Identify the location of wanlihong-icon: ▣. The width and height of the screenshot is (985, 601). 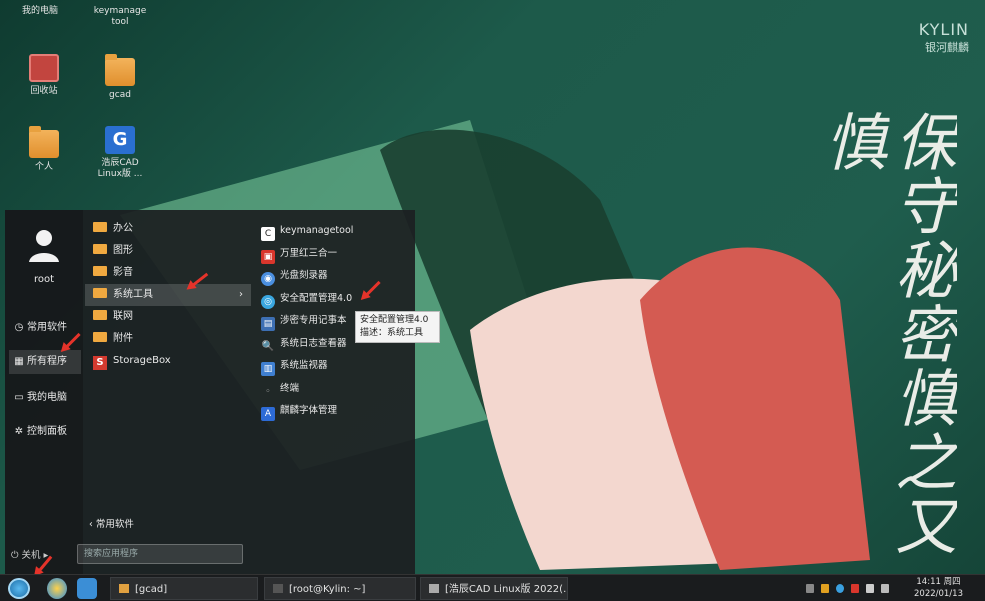
(268, 256).